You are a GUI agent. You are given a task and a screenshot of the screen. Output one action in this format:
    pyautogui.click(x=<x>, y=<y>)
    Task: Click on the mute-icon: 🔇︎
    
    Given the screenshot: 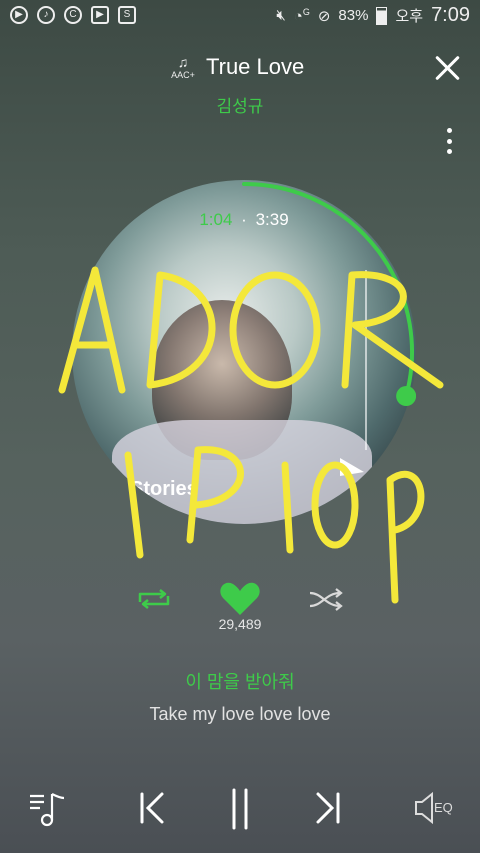 What is the action you would take?
    pyautogui.click(x=281, y=15)
    